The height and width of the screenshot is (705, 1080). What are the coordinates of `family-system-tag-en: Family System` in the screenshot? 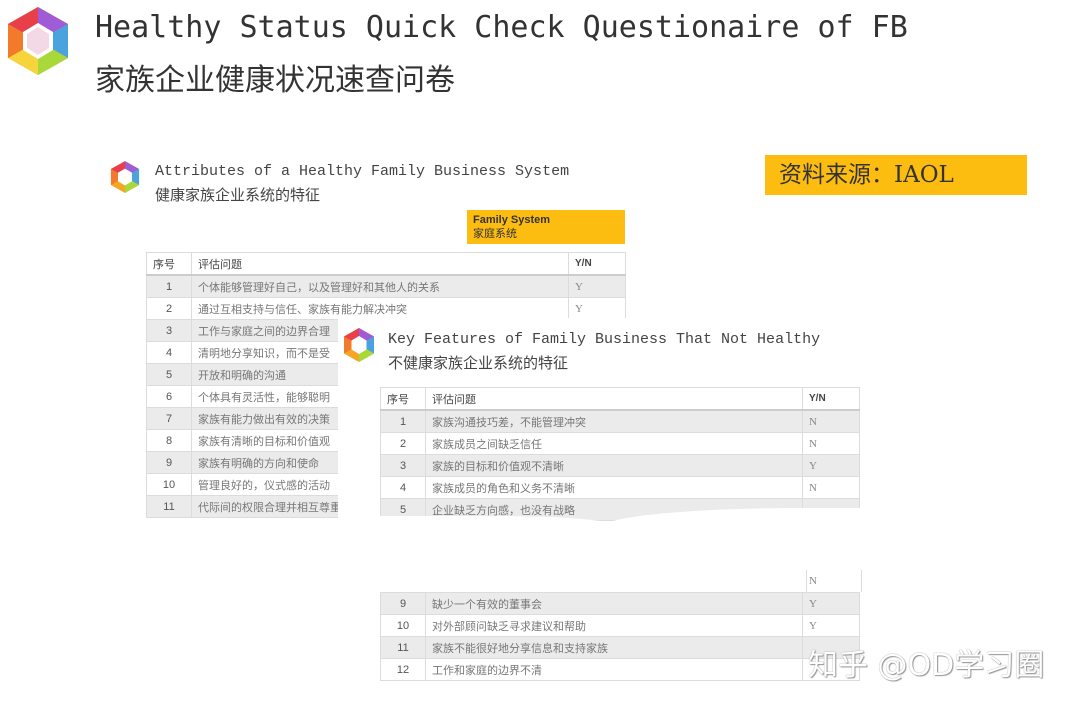 It's located at (512, 220).